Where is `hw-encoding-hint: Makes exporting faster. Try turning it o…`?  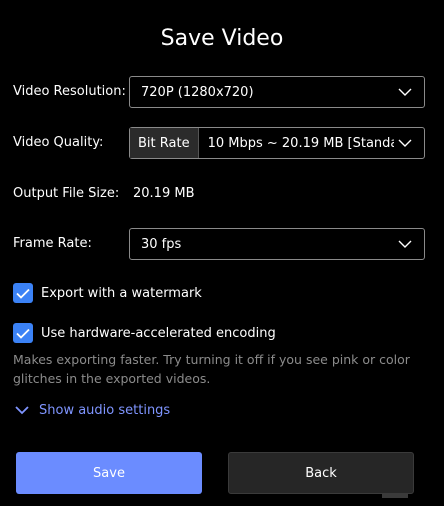 hw-encoding-hint: Makes exporting faster. Try turning it o… is located at coordinates (211, 369).